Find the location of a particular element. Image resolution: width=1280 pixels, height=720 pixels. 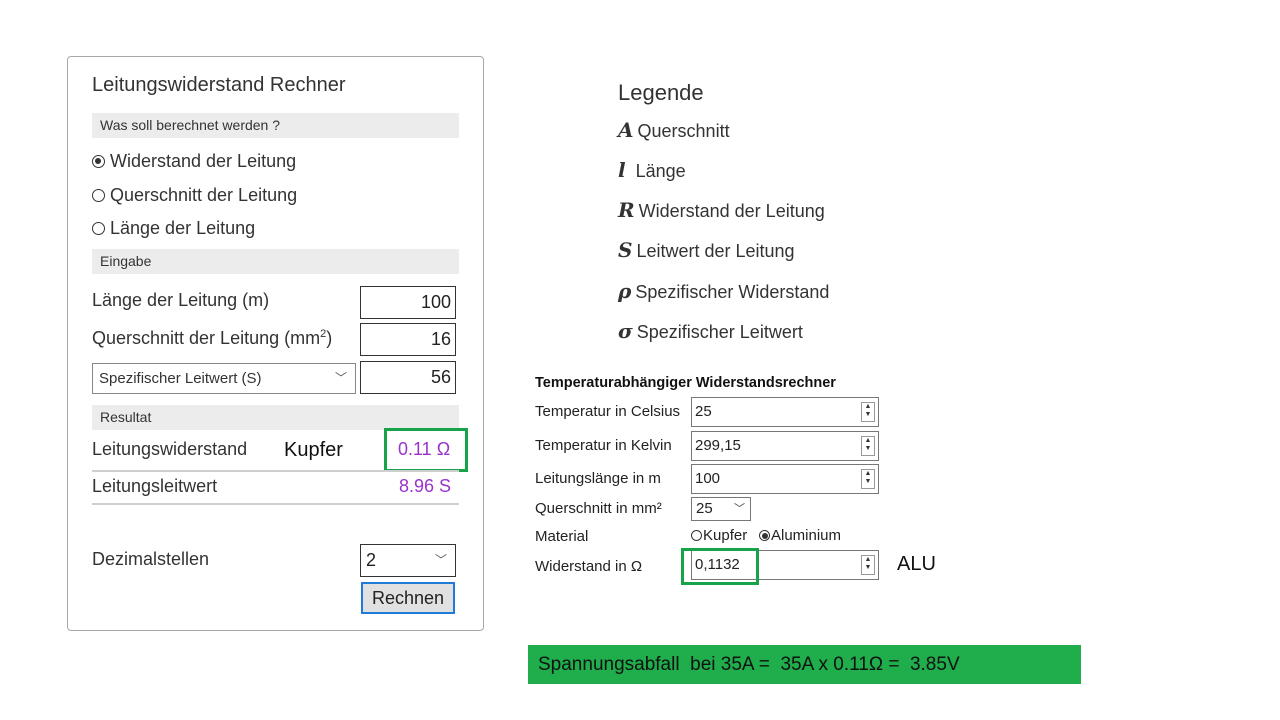

material-option-kupfer: Kupfer is located at coordinates (719, 535).